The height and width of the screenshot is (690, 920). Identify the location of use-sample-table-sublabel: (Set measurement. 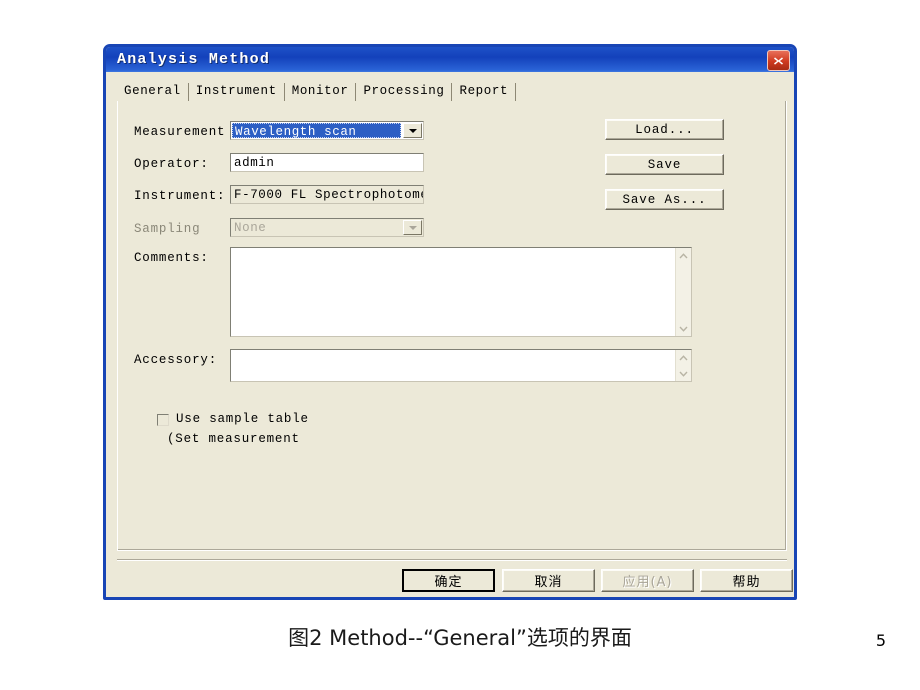
(233, 439).